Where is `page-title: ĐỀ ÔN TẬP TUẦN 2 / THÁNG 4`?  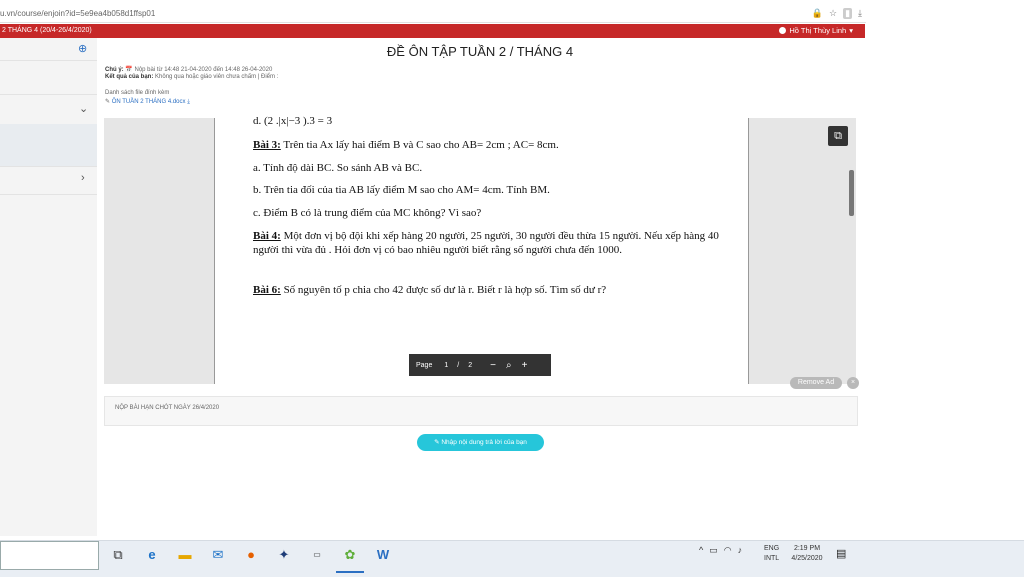
page-title: ĐỀ ÔN TẬP TUẦN 2 / THÁNG 4 is located at coordinates (480, 51).